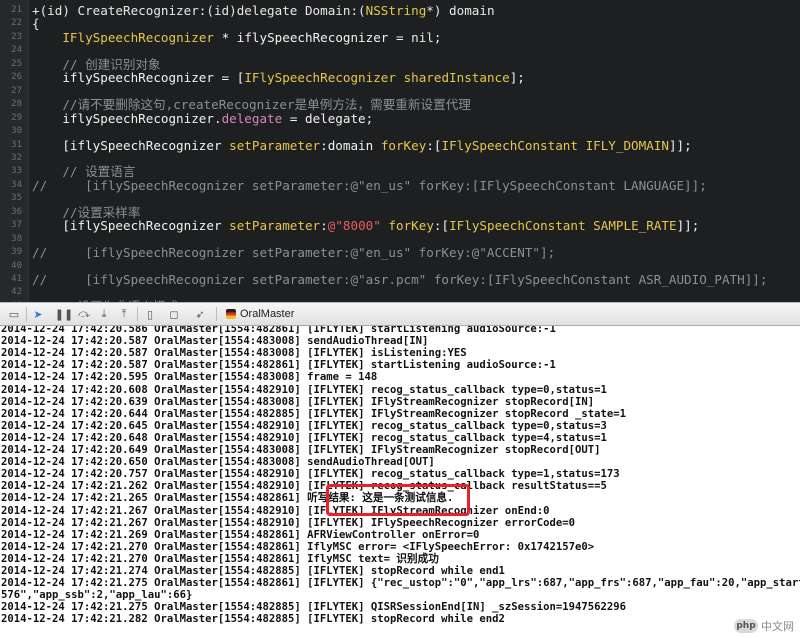 This screenshot has width=800, height=639. What do you see at coordinates (16, 238) in the screenshot?
I see `line-number: 38` at bounding box center [16, 238].